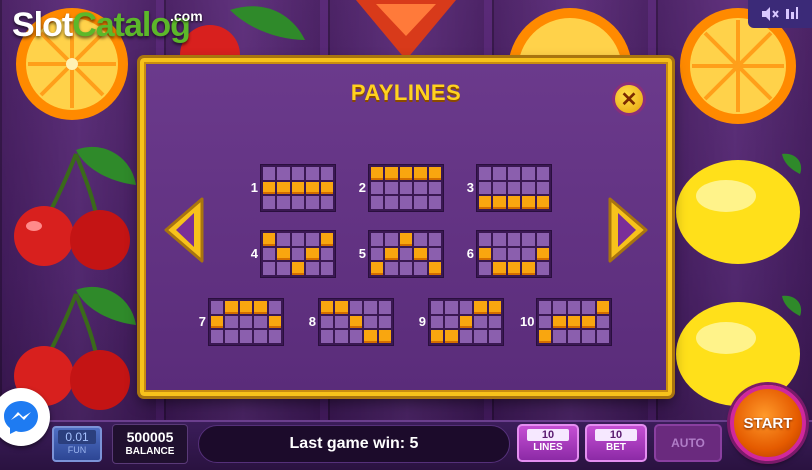 This screenshot has width=812, height=470. What do you see at coordinates (351, 322) in the screenshot?
I see `payline-8: 8` at bounding box center [351, 322].